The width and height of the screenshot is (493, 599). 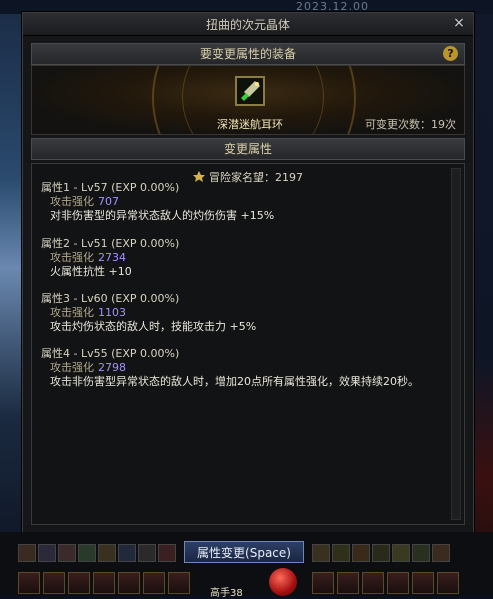 I want to click on attribute-title: 属性1 - Lv57 (EXP 0.00%), so click(x=110, y=187).